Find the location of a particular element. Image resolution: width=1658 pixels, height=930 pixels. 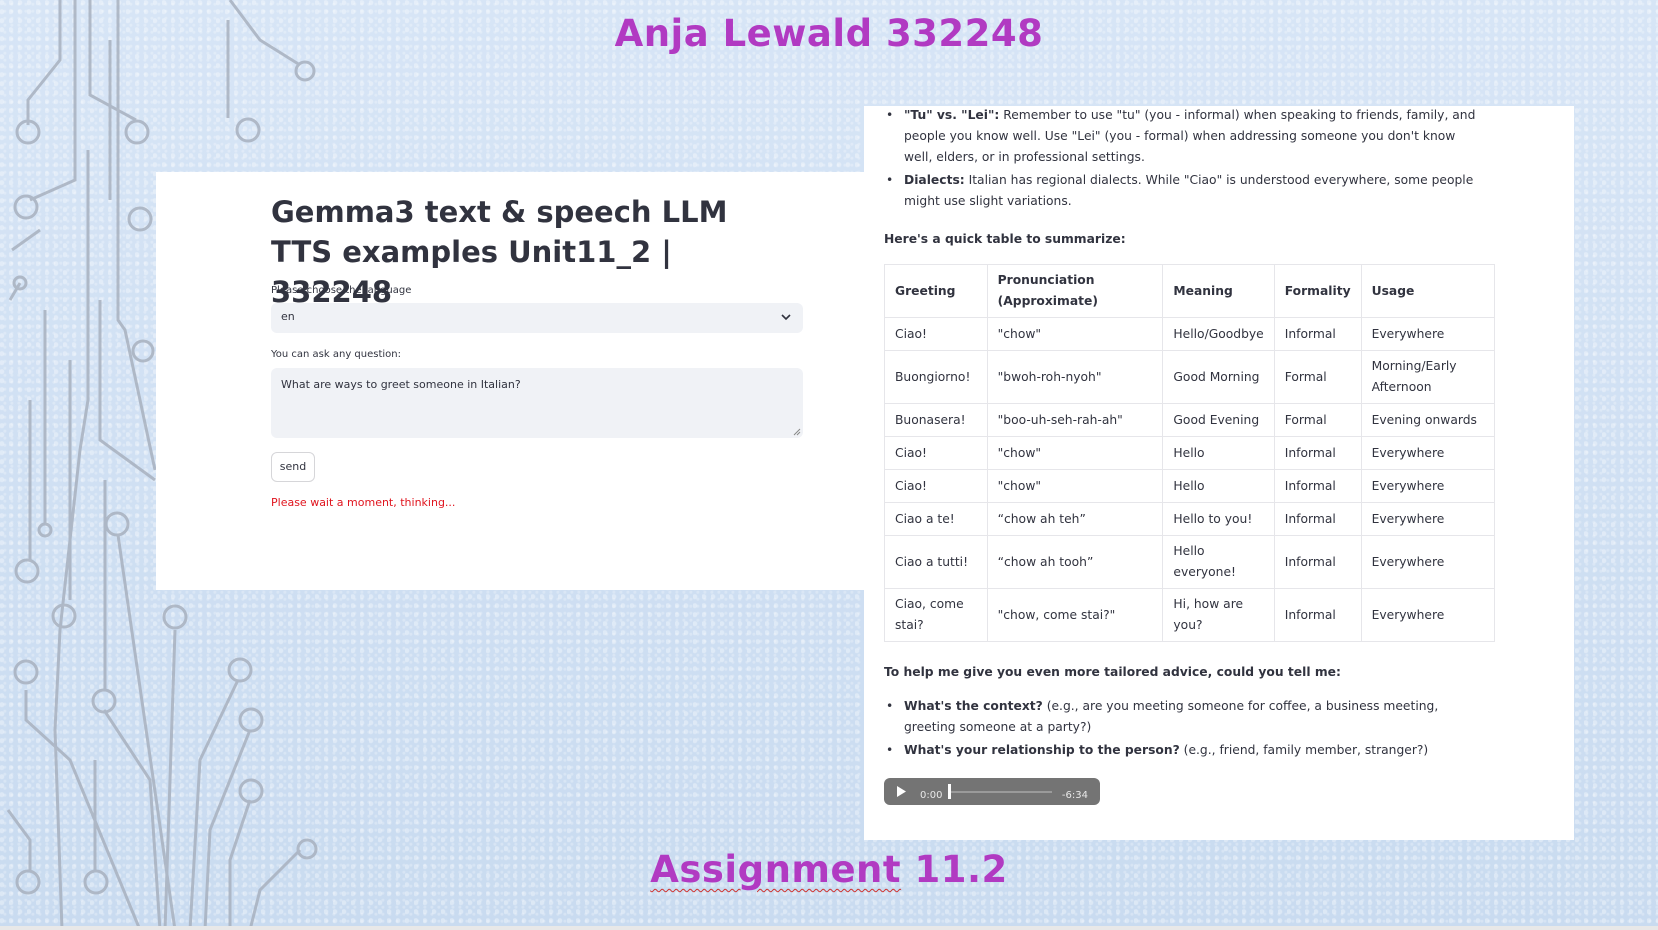

audio-remaining-time: -6:34 is located at coordinates (1074, 795).